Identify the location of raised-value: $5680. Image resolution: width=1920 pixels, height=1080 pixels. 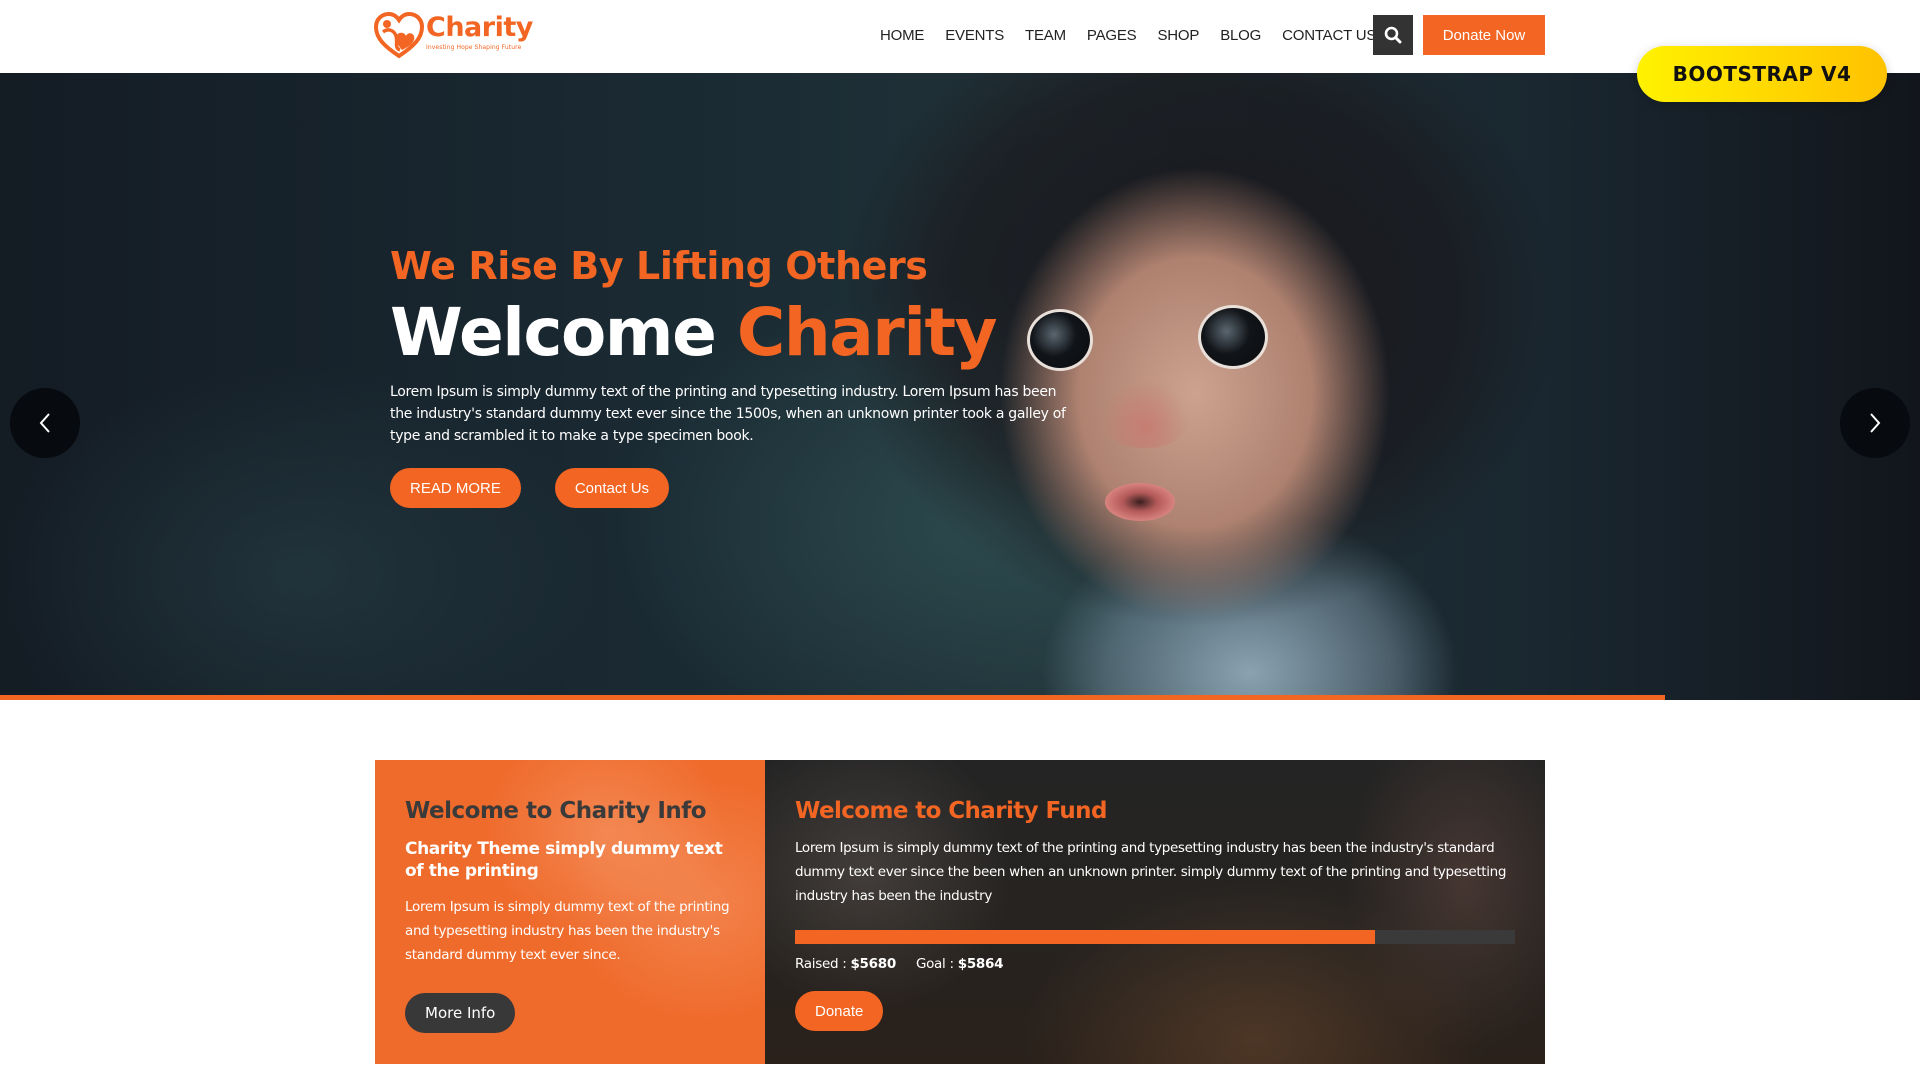
(873, 964).